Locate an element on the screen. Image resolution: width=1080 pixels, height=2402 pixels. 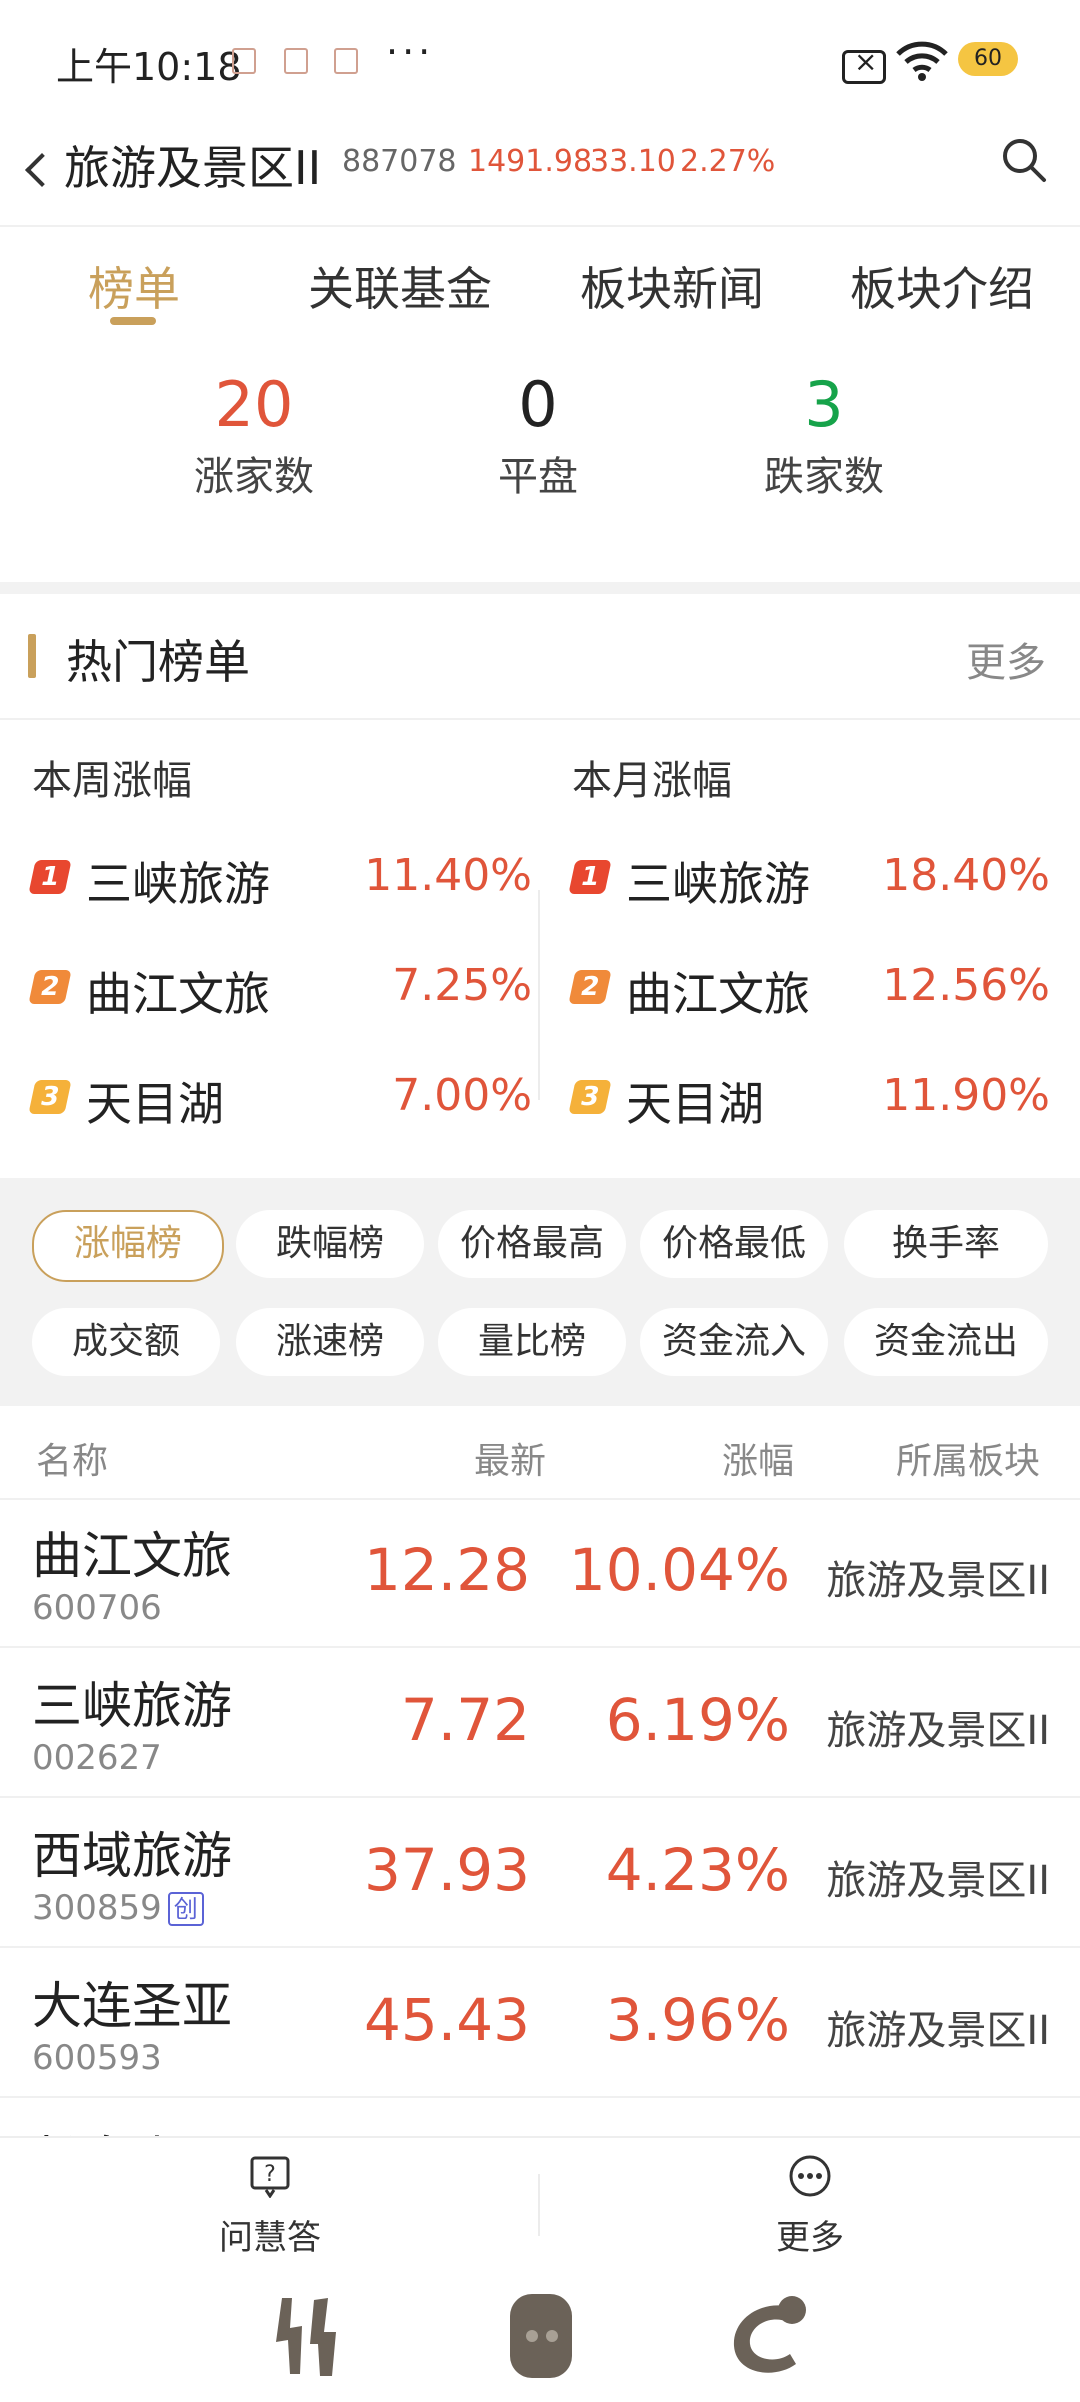
chip-lowest-price: 价格最低 is located at coordinates (734, 1244).